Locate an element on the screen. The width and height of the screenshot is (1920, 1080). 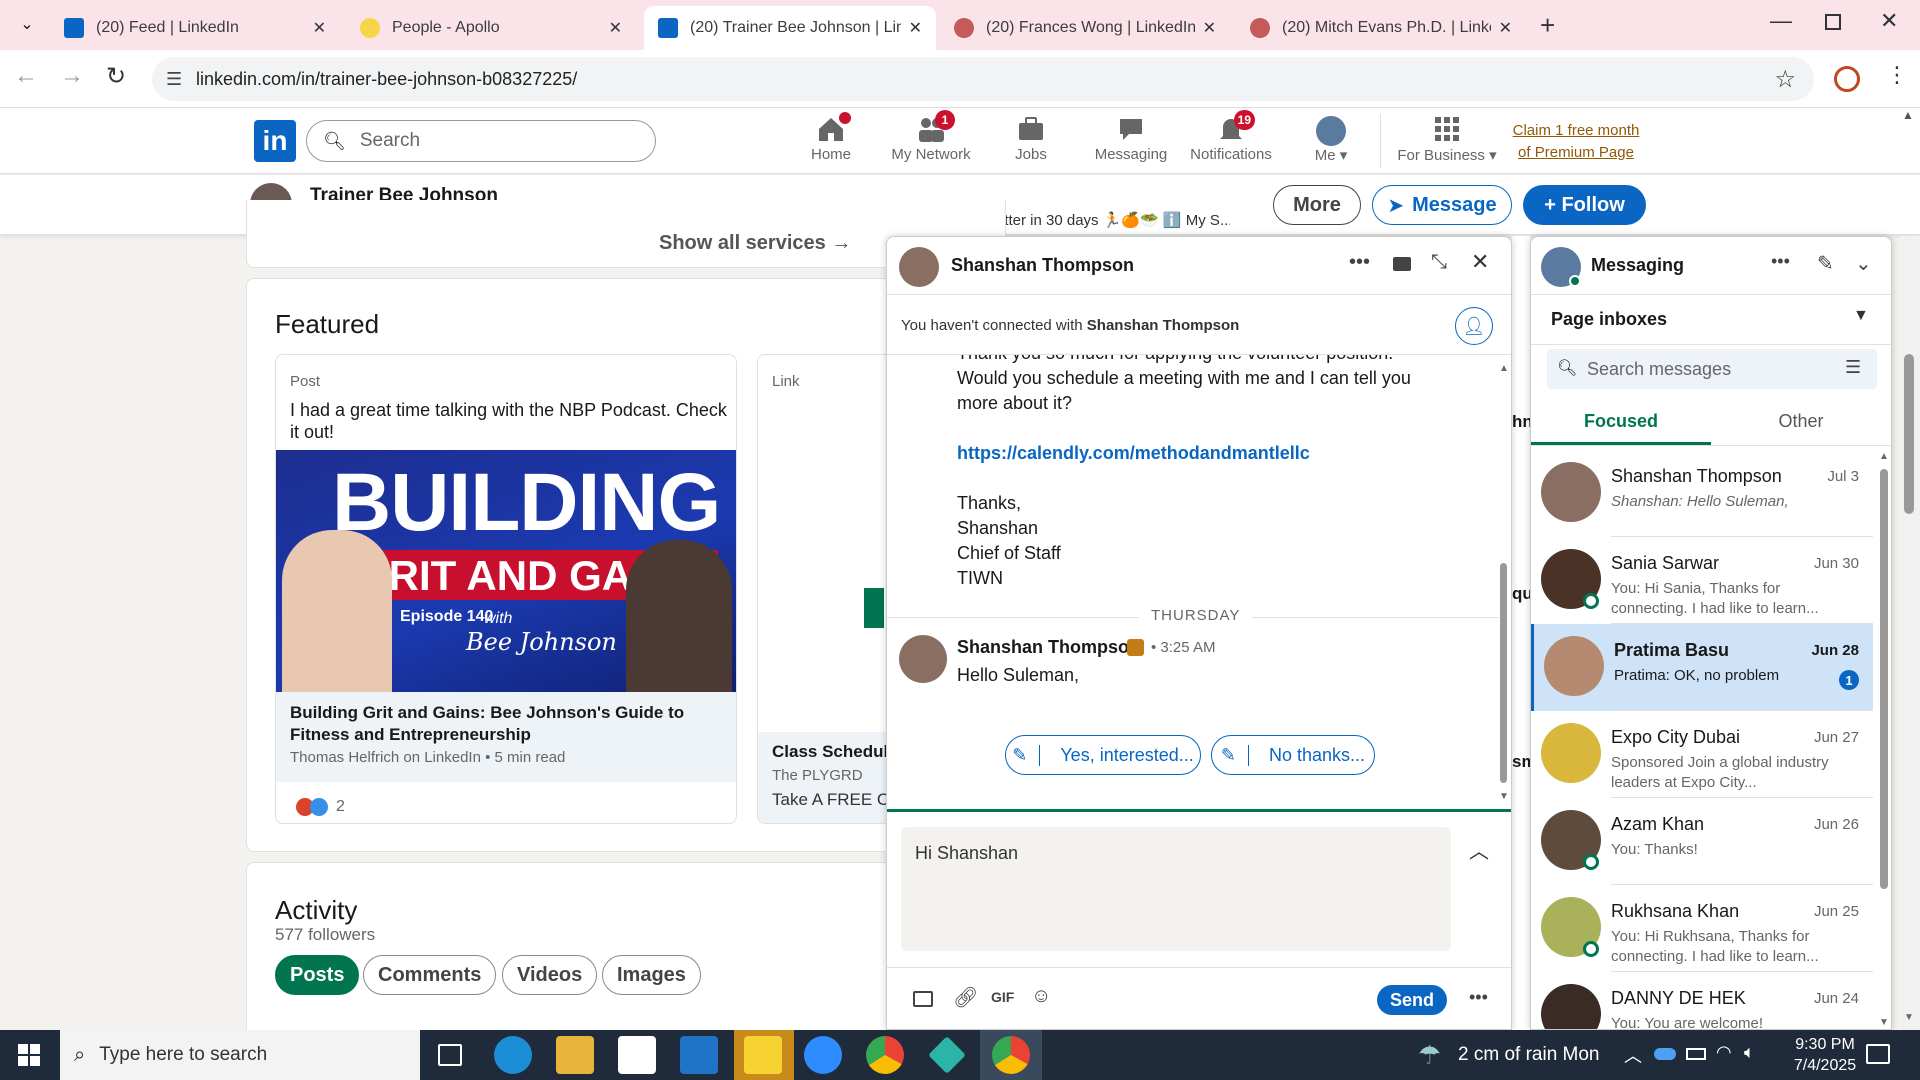
zoom-icon is located at coordinates (823, 1055).